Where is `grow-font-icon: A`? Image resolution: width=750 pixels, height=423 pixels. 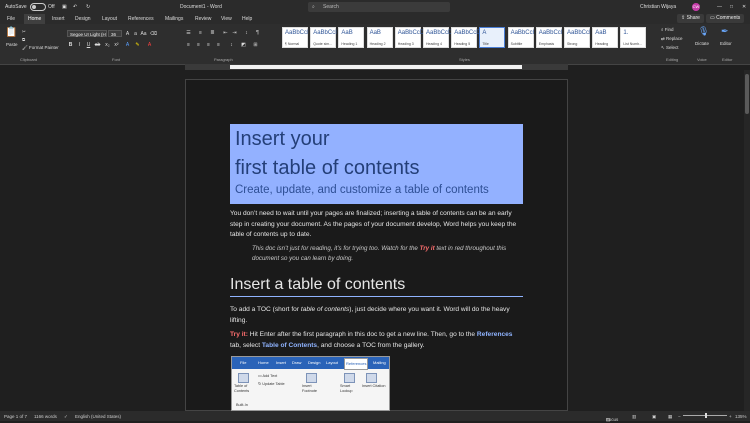 grow-font-icon: A is located at coordinates (127, 34).